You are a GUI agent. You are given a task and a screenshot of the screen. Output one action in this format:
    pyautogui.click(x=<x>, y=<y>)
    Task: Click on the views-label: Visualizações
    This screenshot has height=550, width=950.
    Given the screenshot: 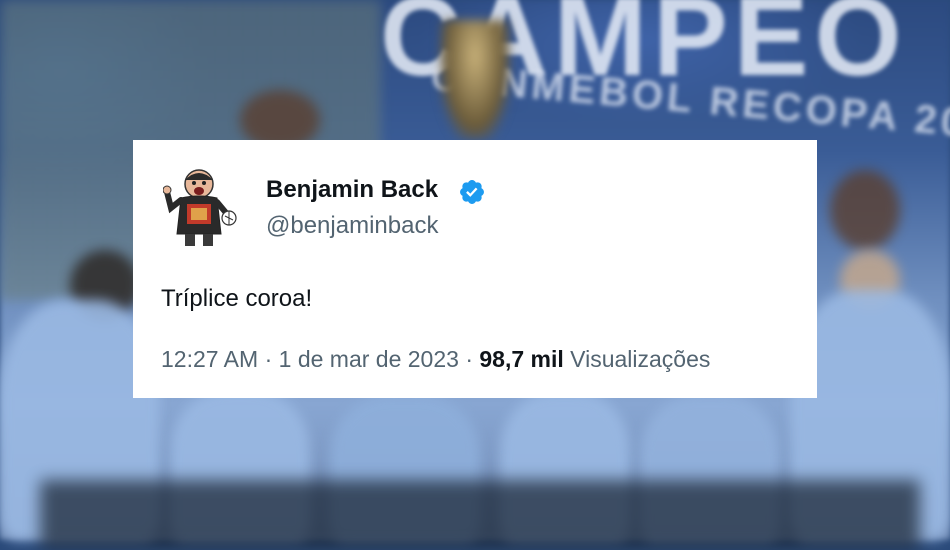 What is the action you would take?
    pyautogui.click(x=640, y=359)
    